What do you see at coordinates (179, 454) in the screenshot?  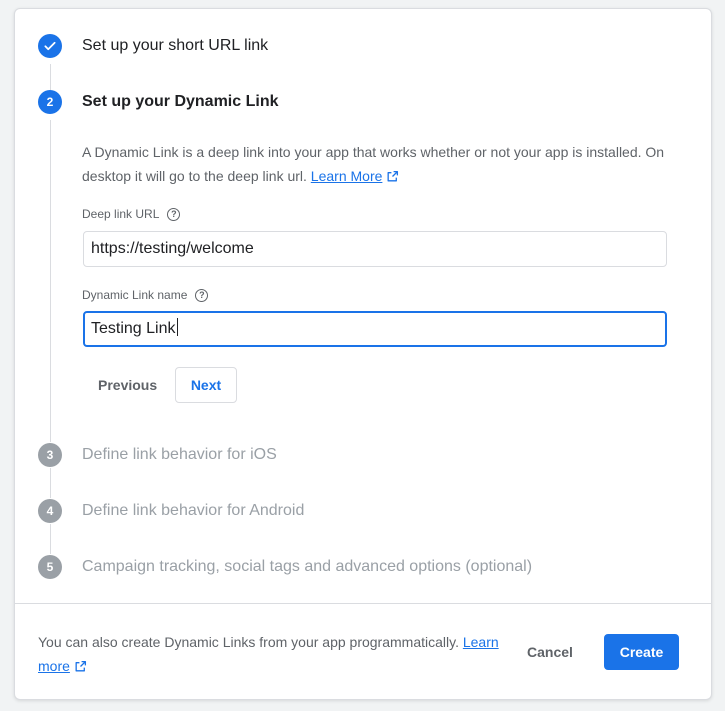 I see `step-3-title: Define link behavior for iOS` at bounding box center [179, 454].